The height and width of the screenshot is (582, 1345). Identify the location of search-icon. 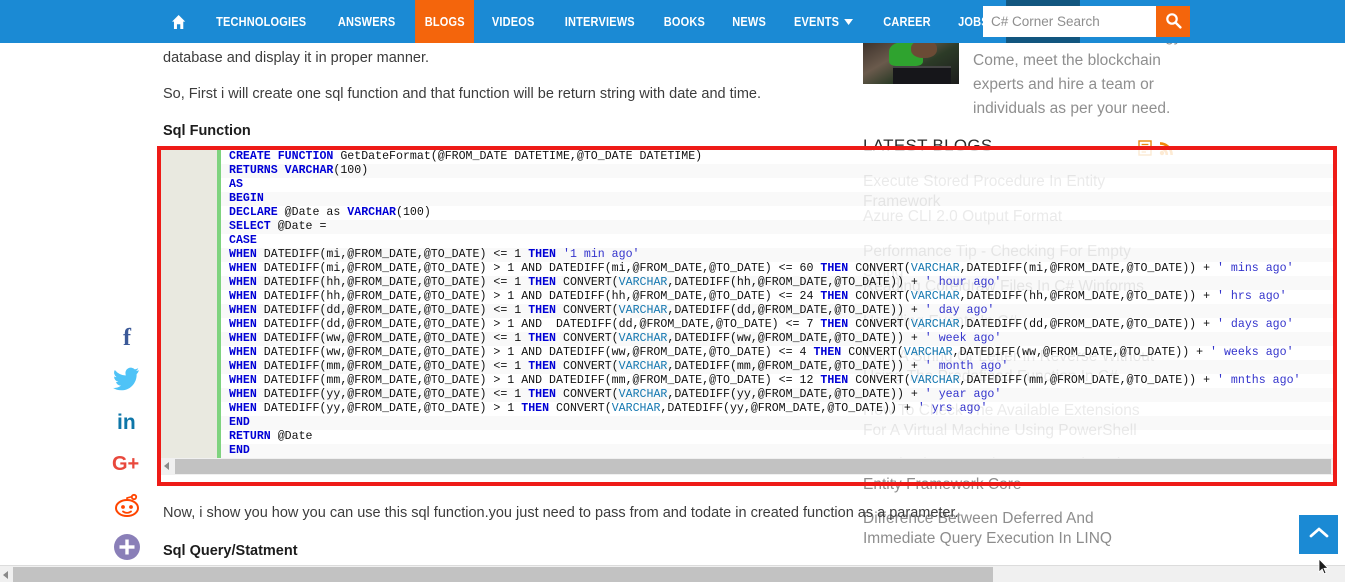
(1173, 22).